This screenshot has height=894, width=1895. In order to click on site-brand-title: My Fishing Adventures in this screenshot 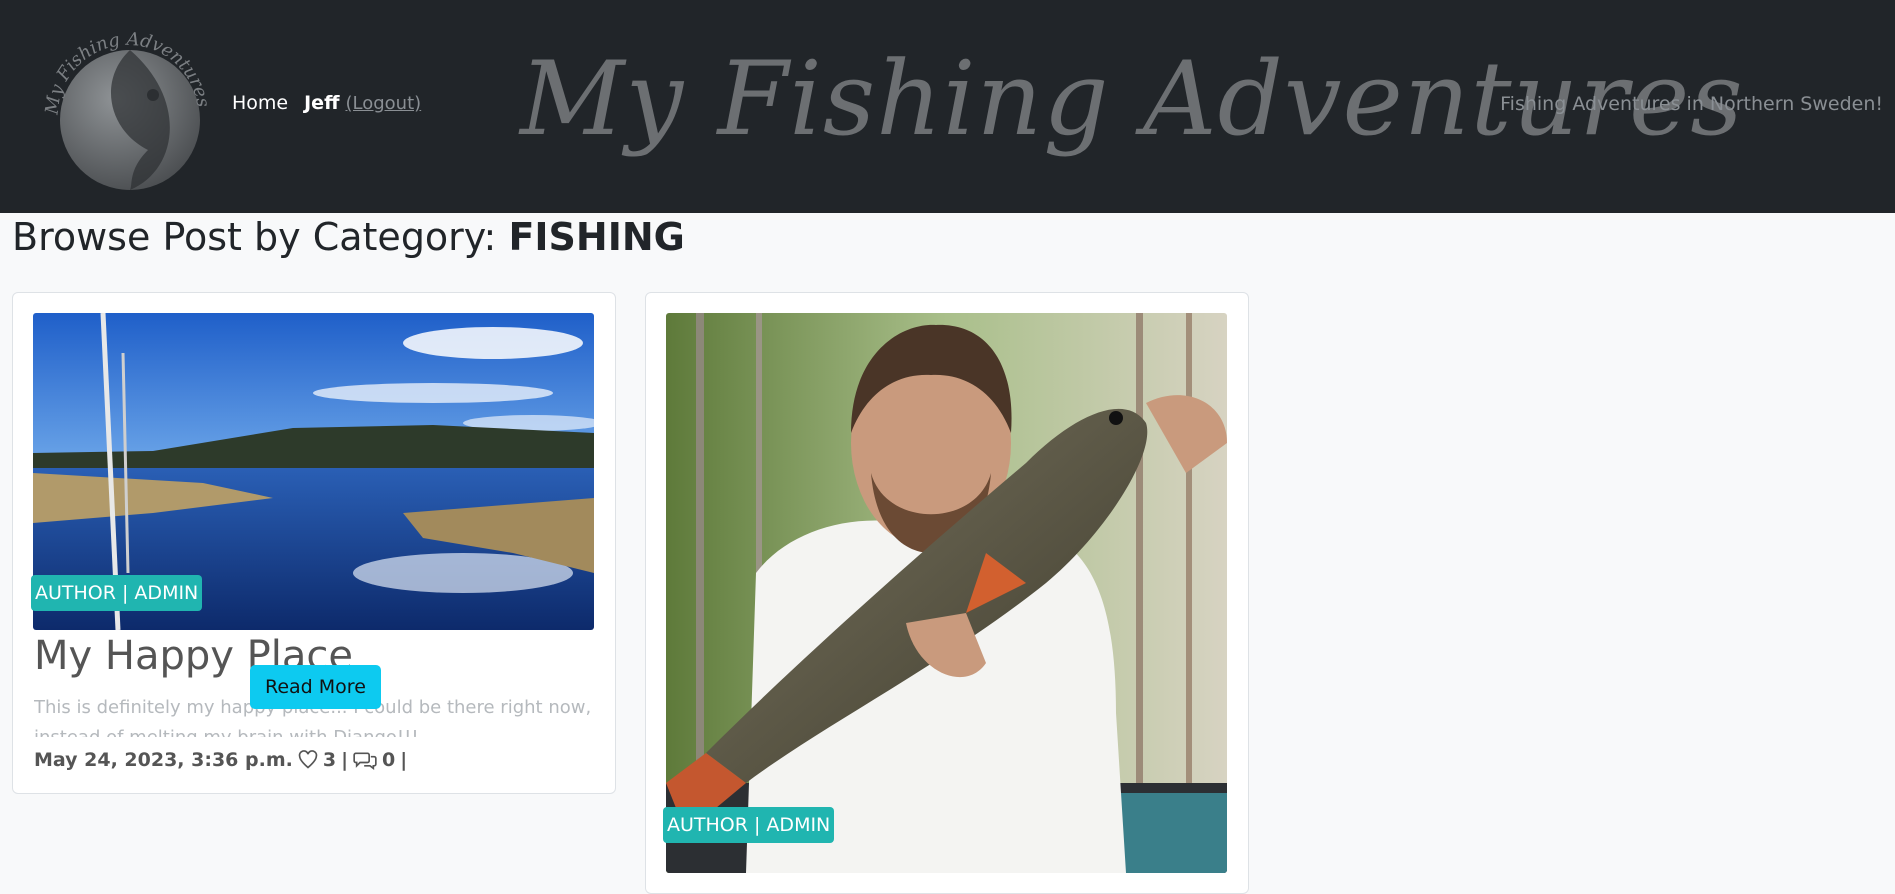, I will do `click(1132, 99)`.